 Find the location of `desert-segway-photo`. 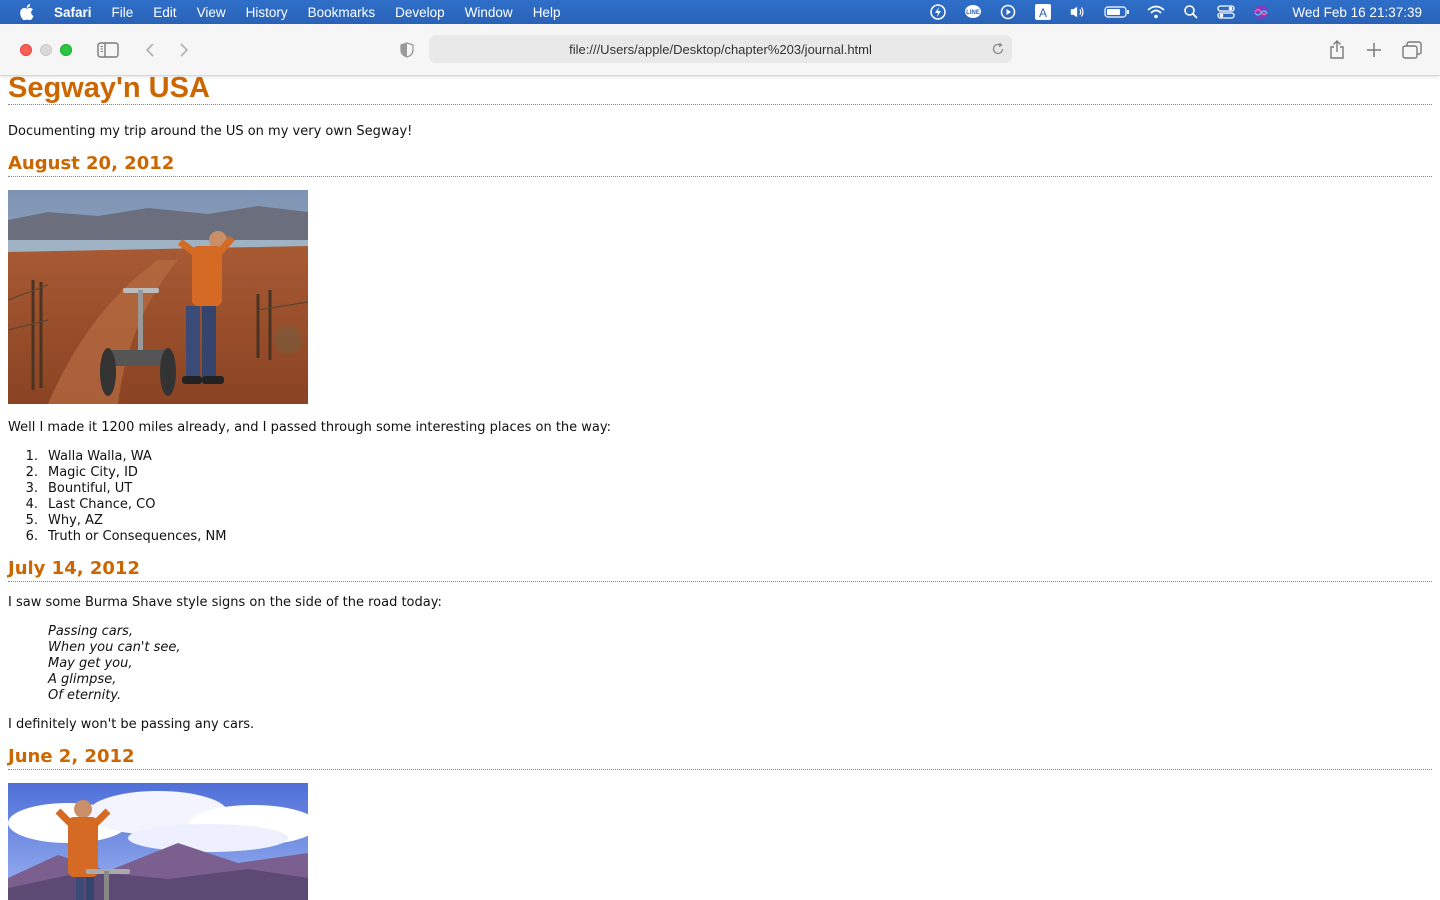

desert-segway-photo is located at coordinates (158, 297).